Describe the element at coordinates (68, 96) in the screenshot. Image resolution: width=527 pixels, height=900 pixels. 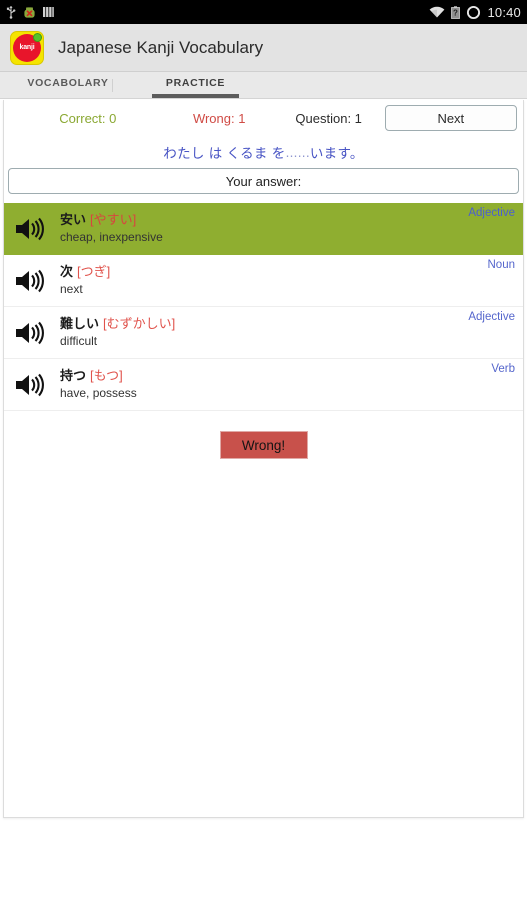
I see `tab-vocabolary-indicator` at that location.